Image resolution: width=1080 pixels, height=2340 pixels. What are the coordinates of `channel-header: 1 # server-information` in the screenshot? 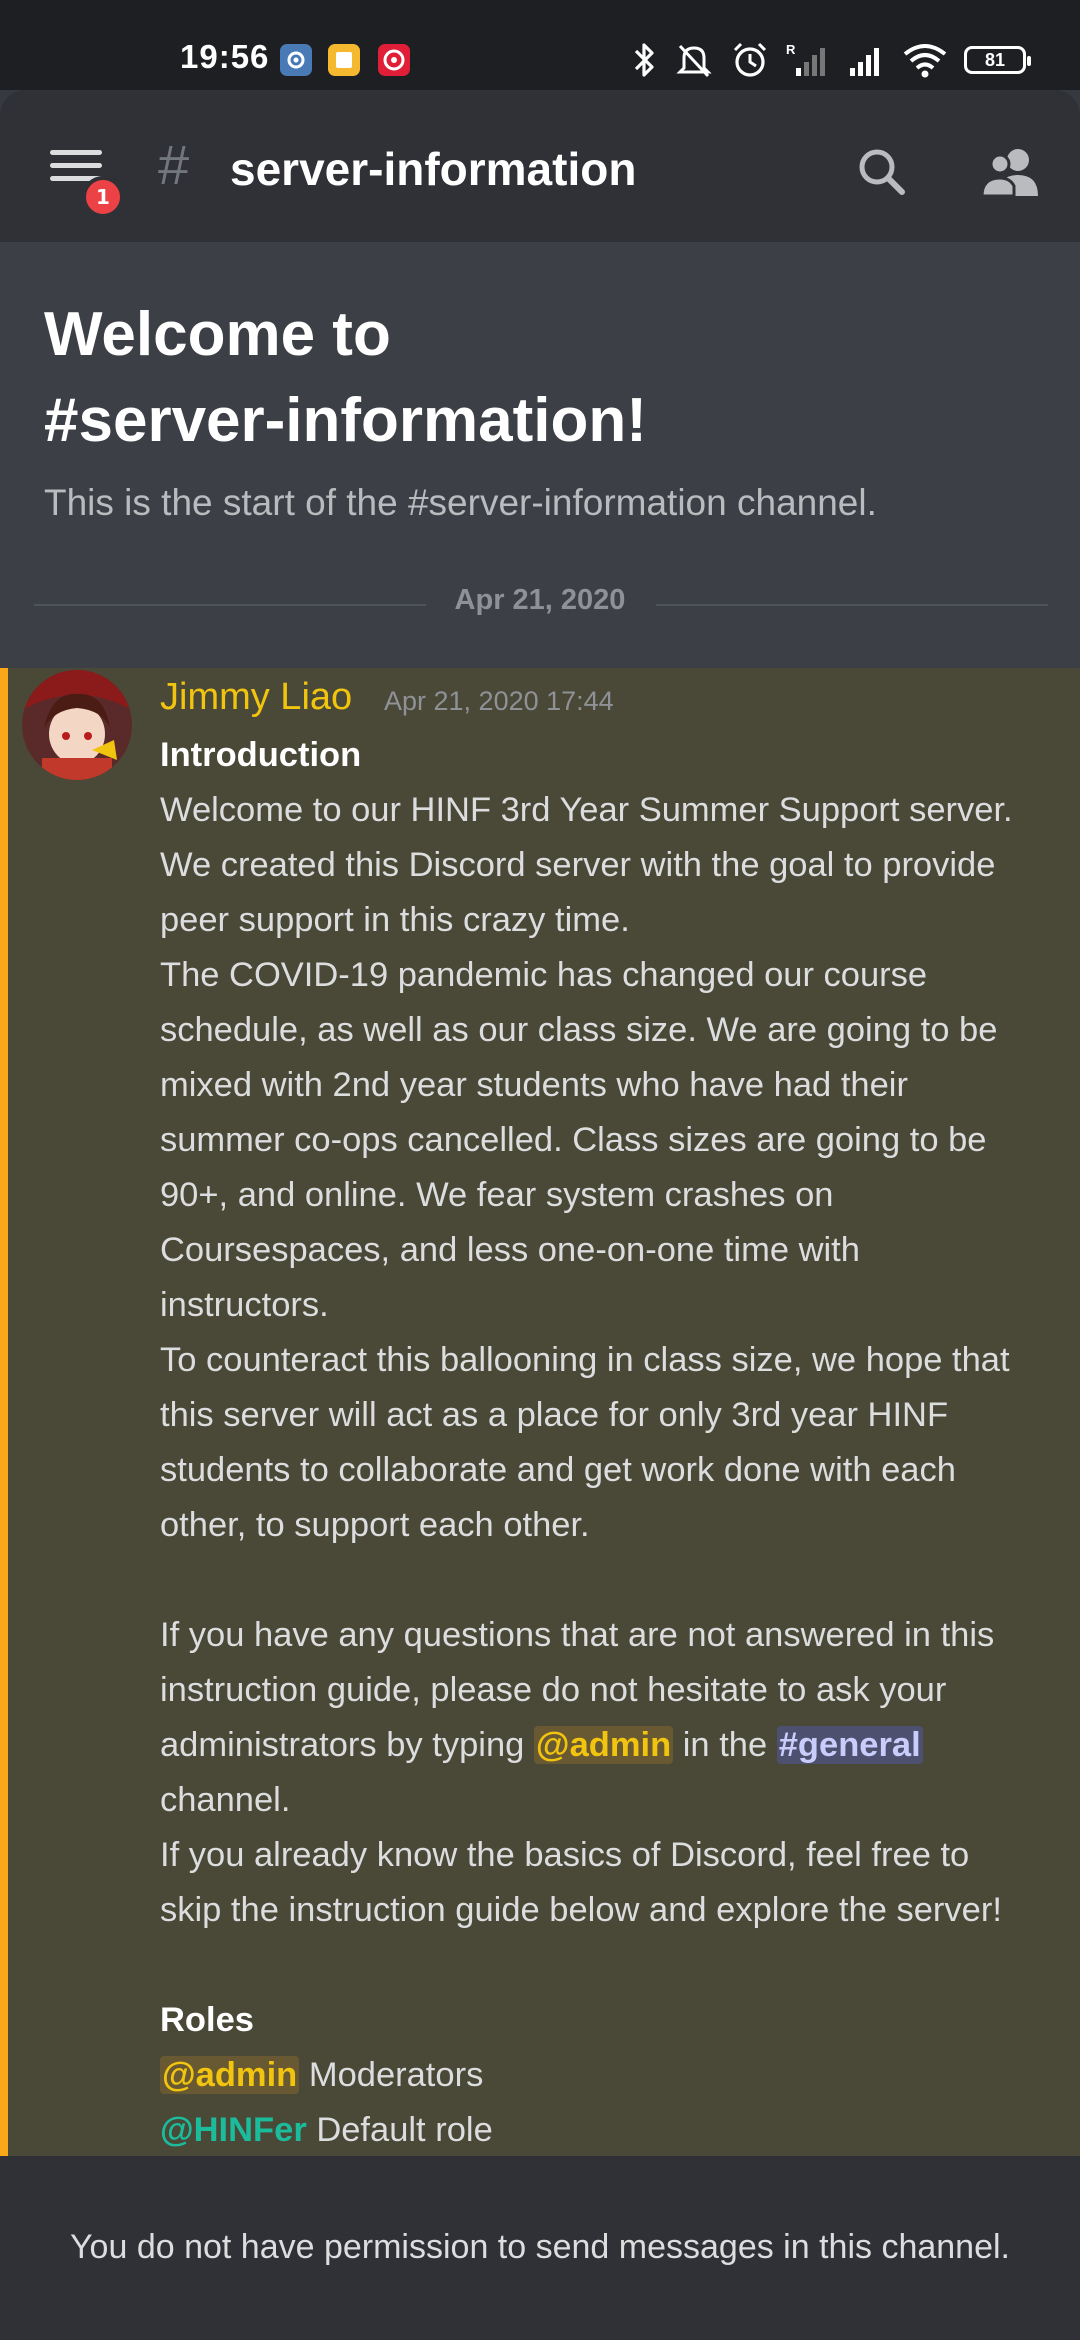 It's located at (540, 166).